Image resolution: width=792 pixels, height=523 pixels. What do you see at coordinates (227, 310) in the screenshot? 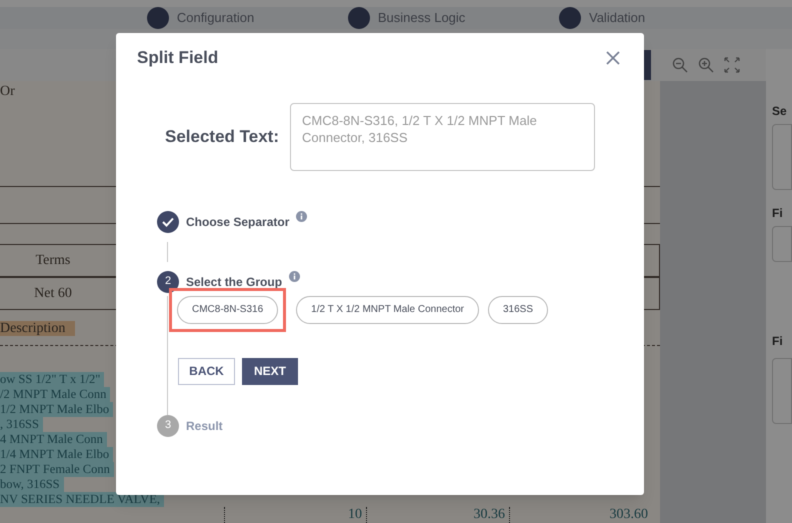
I see `group-chip: CMC8-8N-S316` at bounding box center [227, 310].